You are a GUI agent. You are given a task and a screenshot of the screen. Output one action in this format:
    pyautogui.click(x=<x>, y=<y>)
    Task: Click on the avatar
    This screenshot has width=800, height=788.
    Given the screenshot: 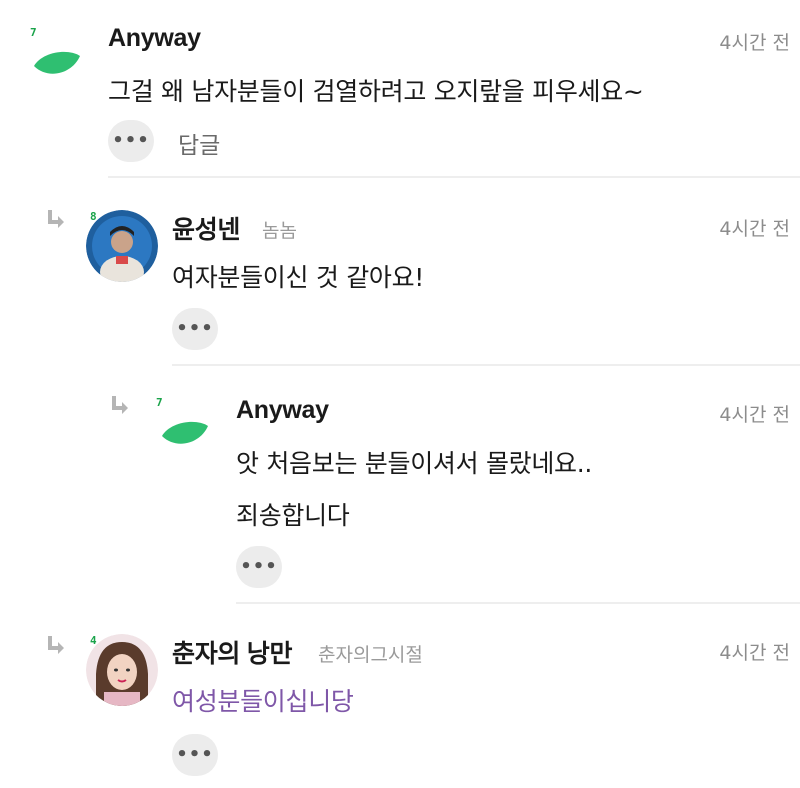 What is the action you would take?
    pyautogui.click(x=122, y=246)
    